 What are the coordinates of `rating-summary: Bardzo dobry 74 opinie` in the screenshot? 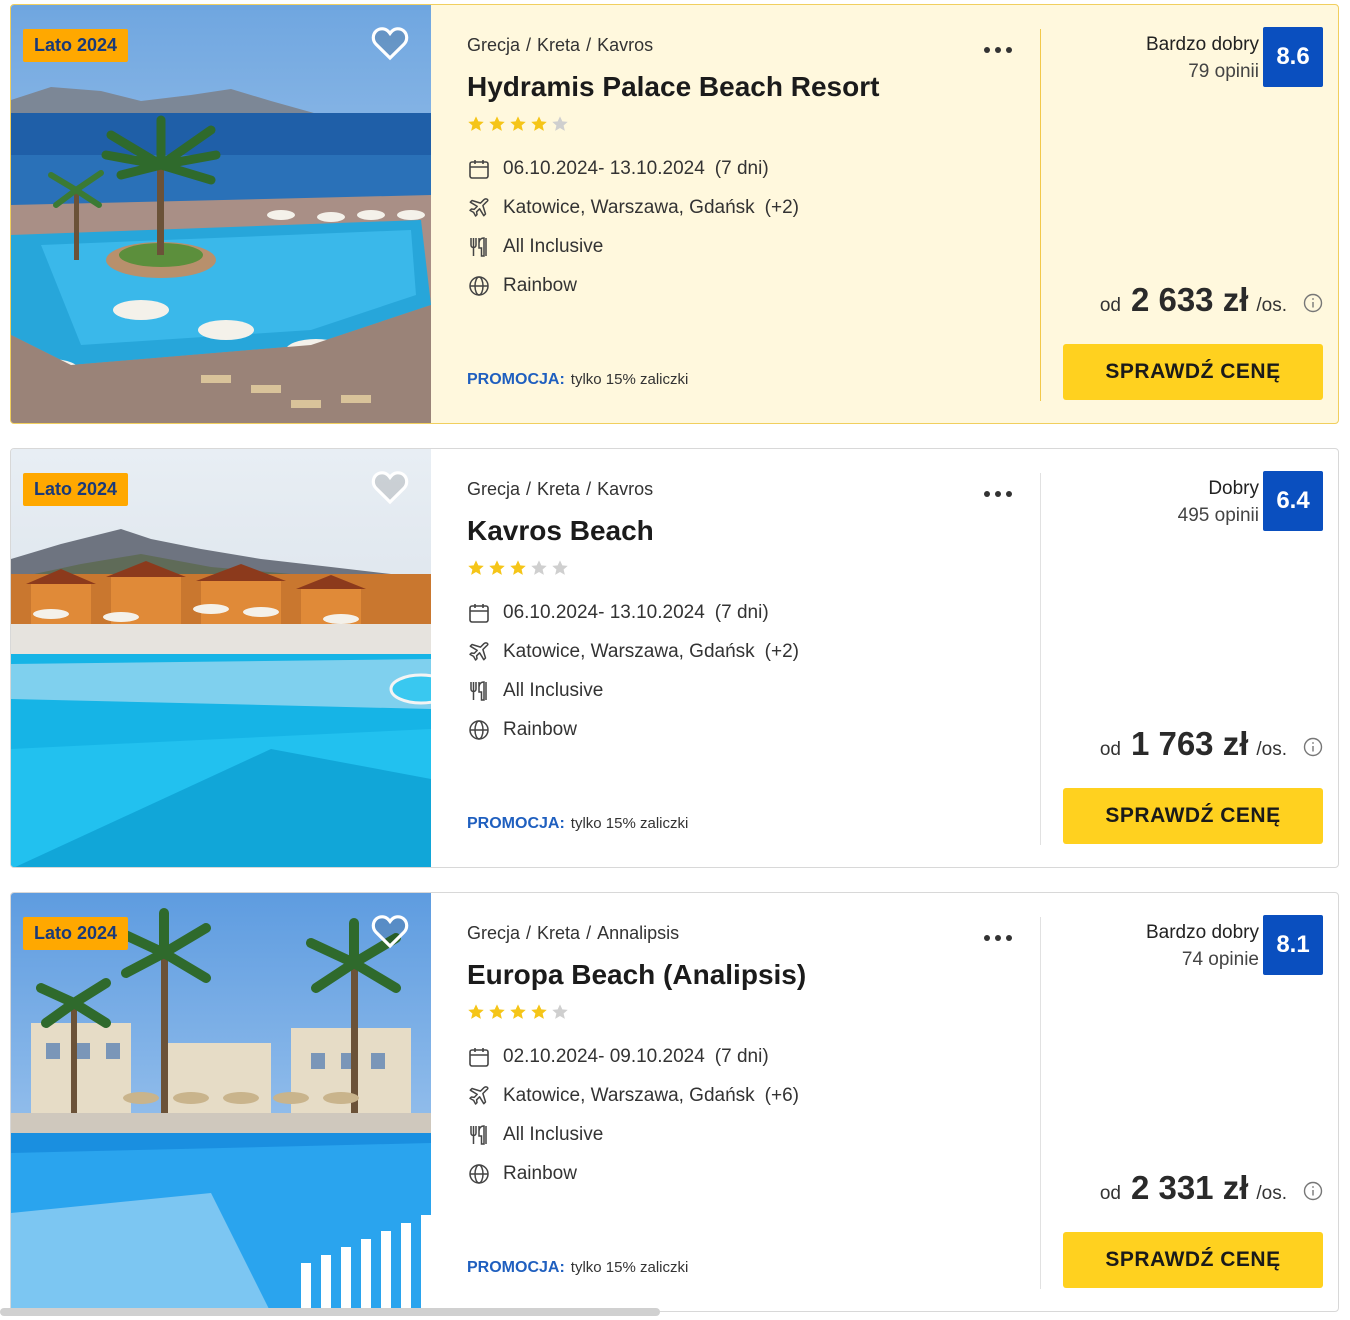 It's located at (1202, 946).